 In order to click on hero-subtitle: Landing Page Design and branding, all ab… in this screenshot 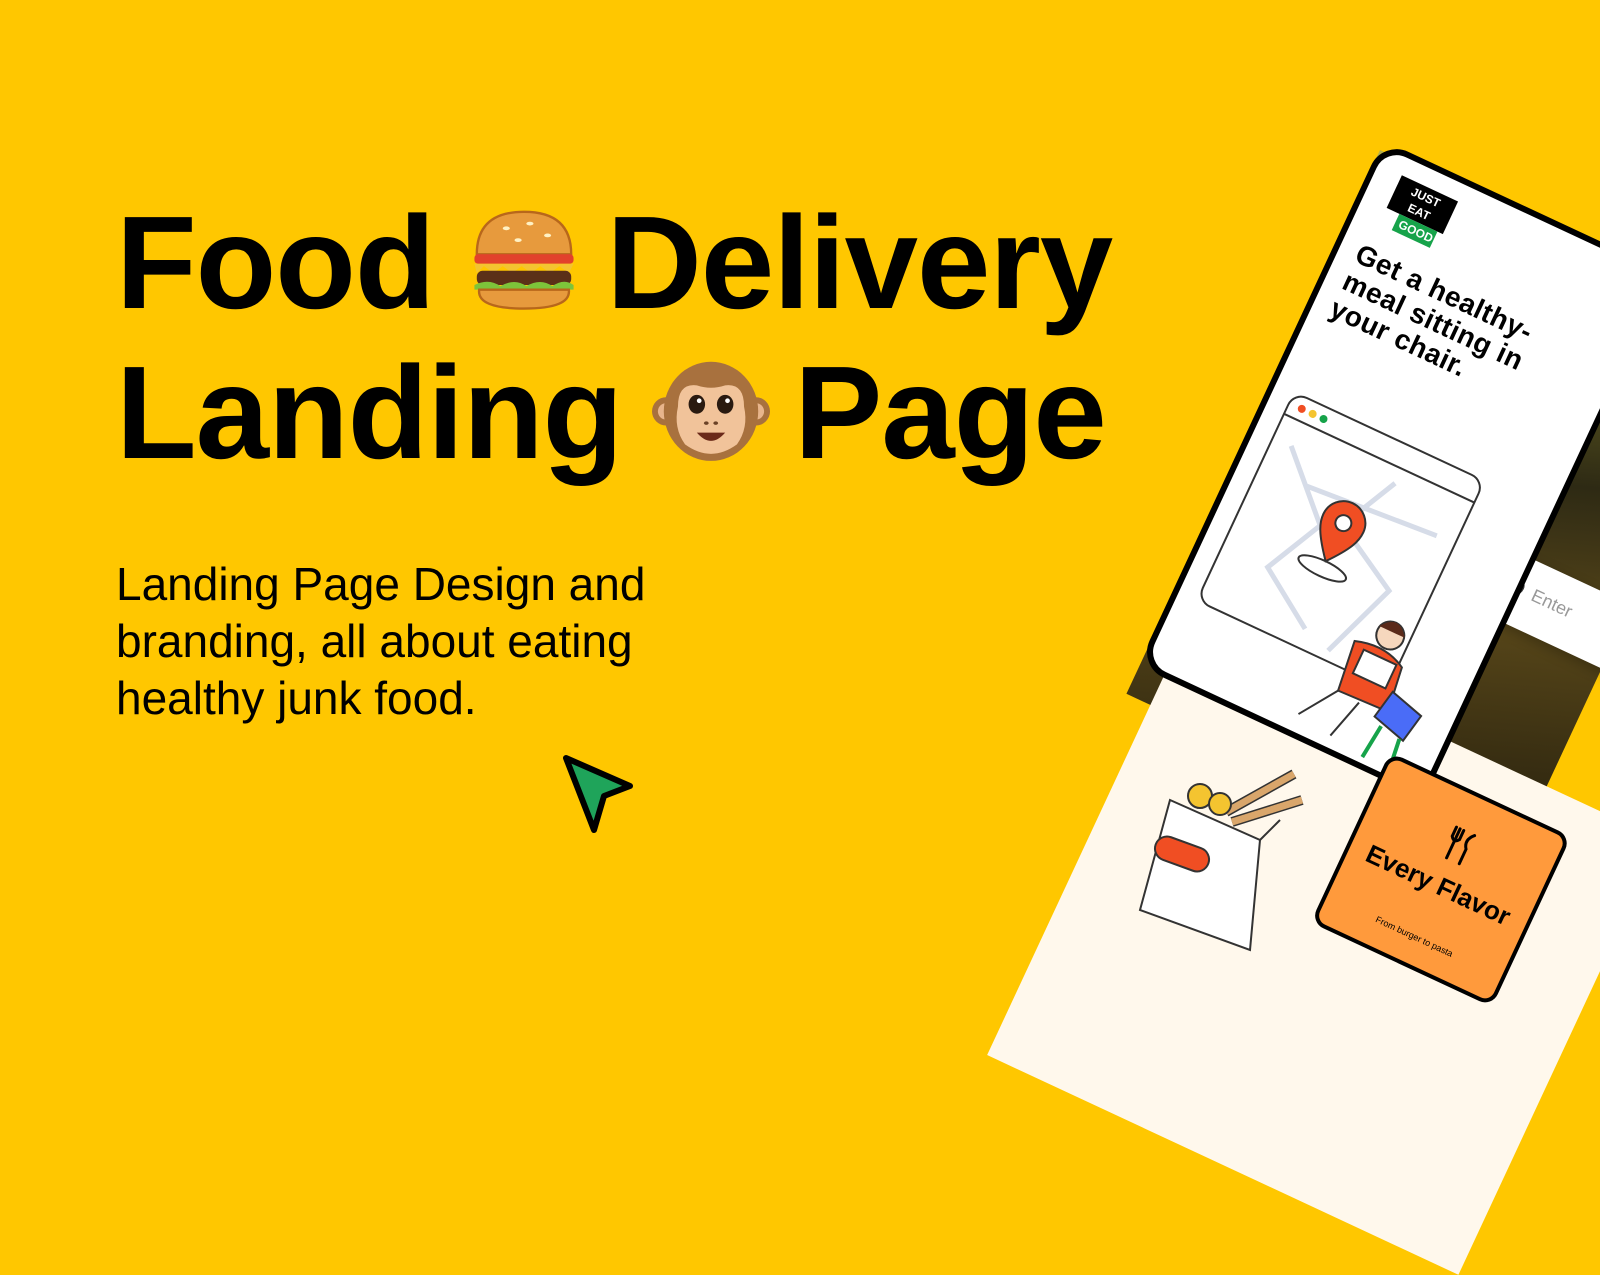, I will do `click(381, 641)`.